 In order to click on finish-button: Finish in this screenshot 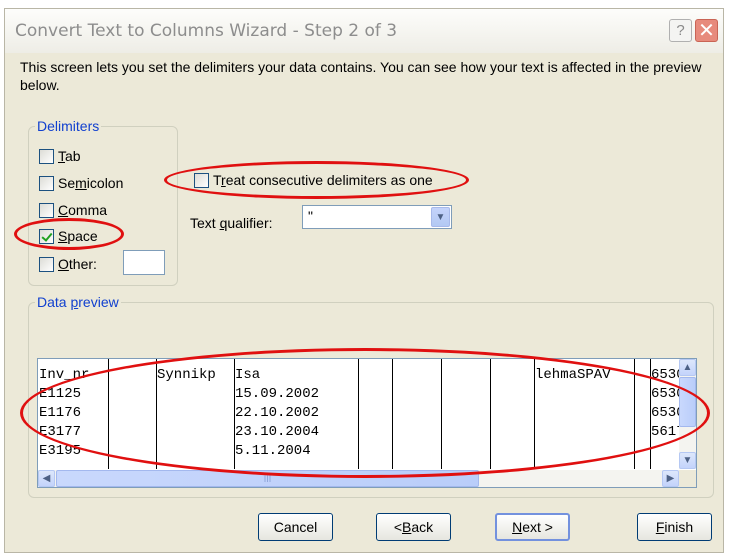, I will do `click(674, 527)`.